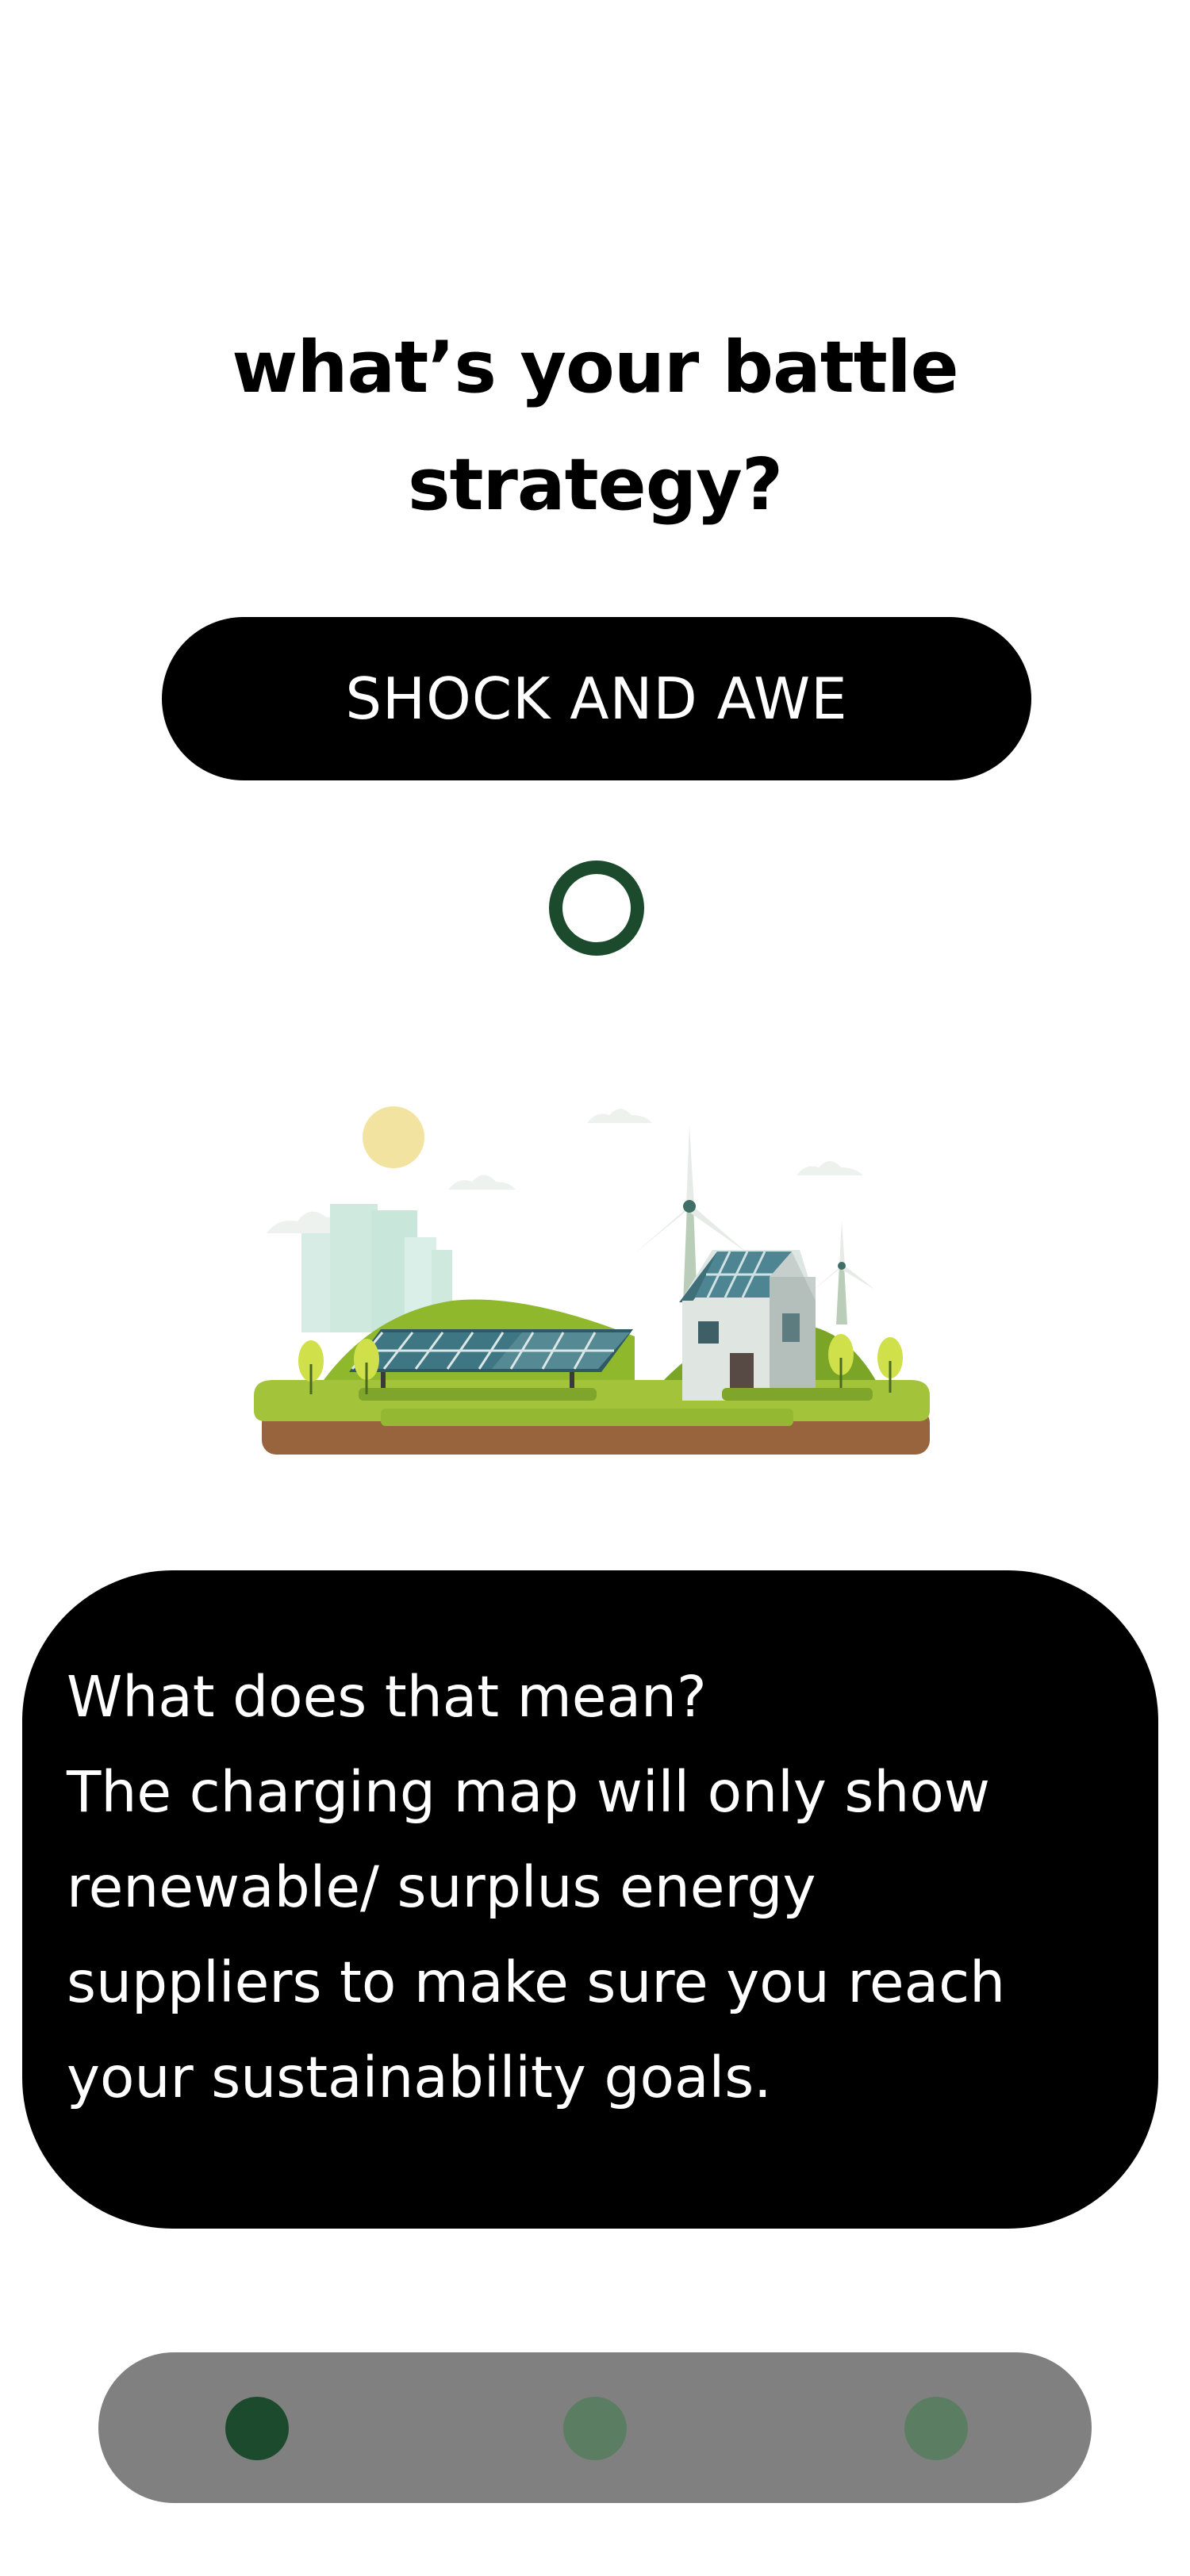  Describe the element at coordinates (420, 2077) in the screenshot. I see `explanation-line: your sustainability goals.` at that location.